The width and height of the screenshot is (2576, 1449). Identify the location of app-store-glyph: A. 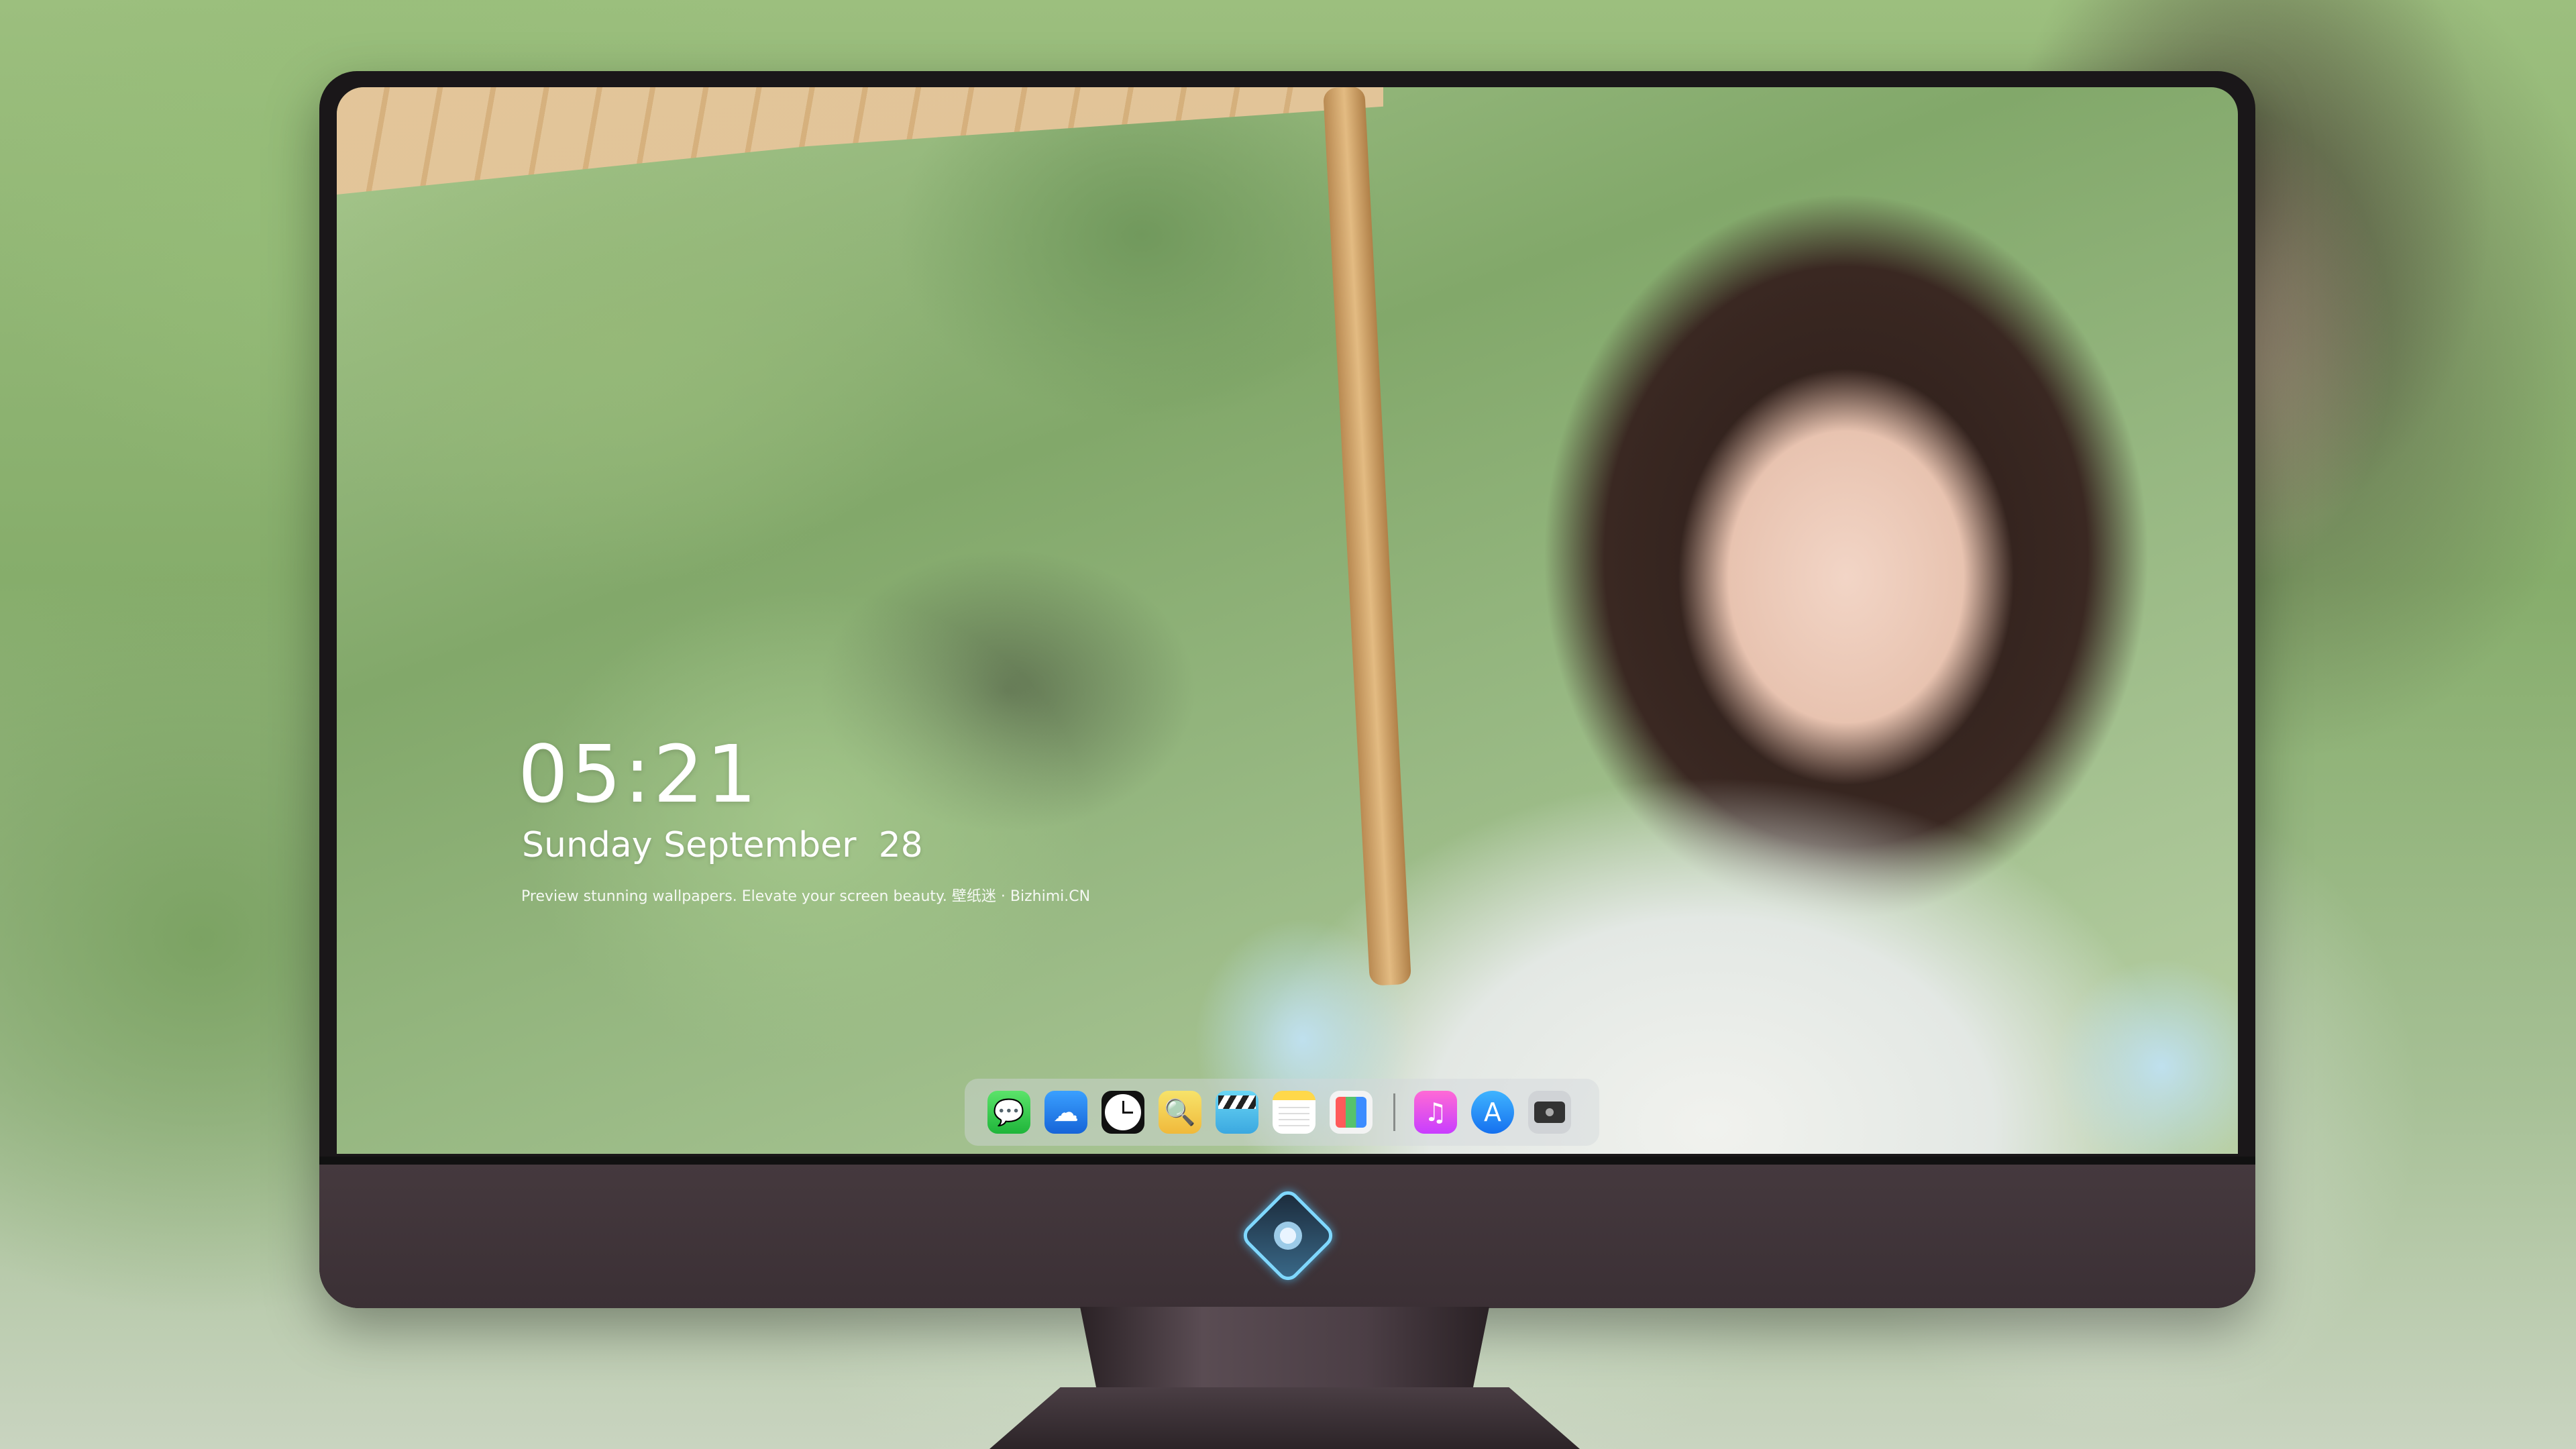
(1492, 1112).